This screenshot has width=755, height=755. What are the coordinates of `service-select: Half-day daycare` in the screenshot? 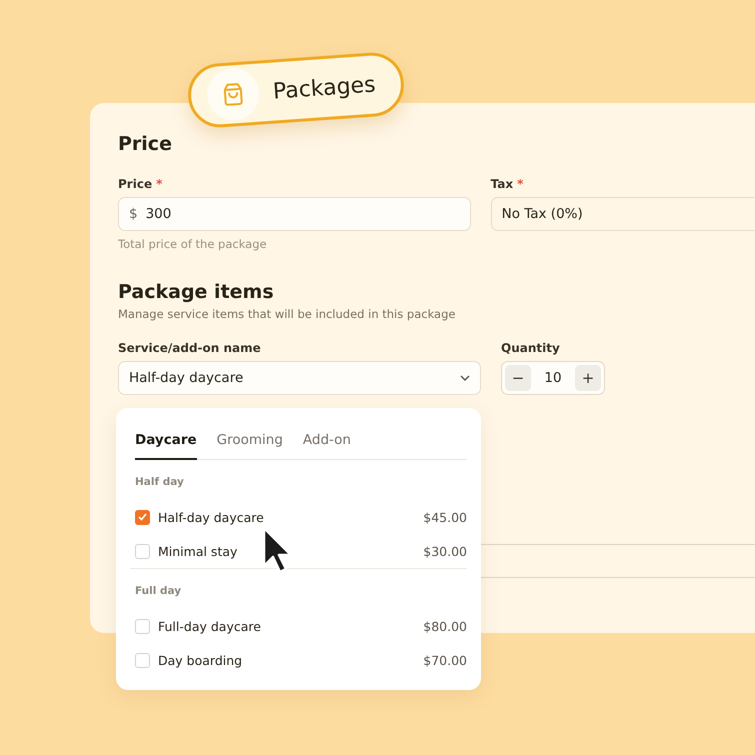 It's located at (299, 378).